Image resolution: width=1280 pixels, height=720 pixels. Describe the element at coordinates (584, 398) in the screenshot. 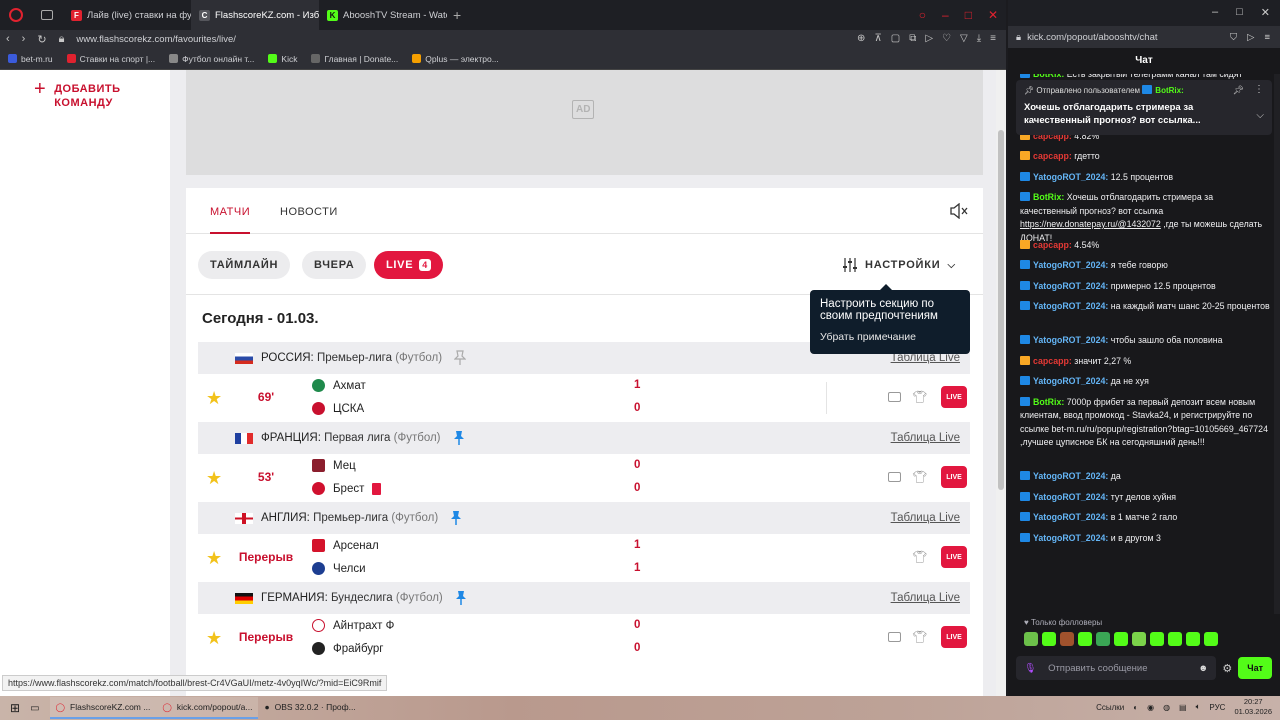

I see `match-row: ★ 69' Ахмат ЦСКА 1 0 👕︎ LIVE` at that location.